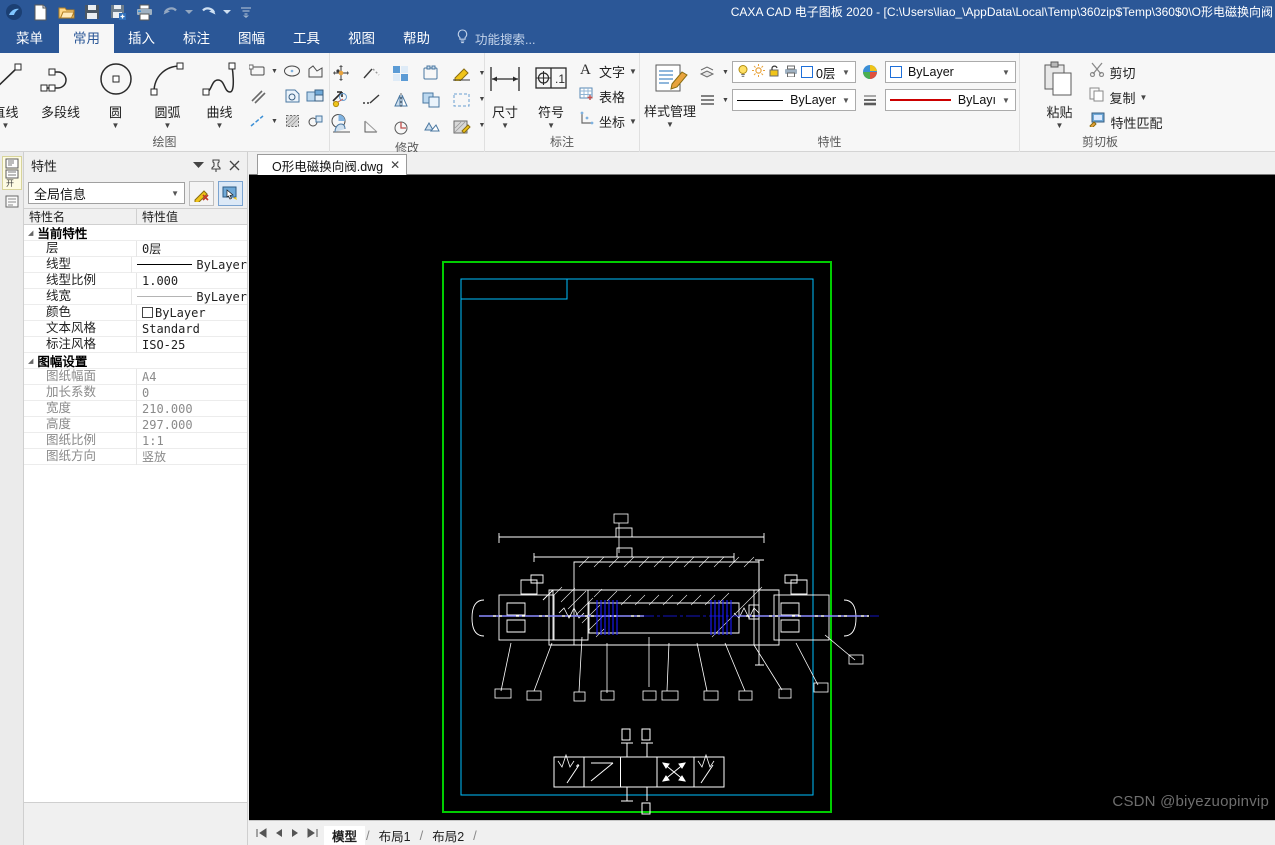 The width and height of the screenshot is (1275, 845). What do you see at coordinates (431, 100) in the screenshot?
I see `offset-icon` at bounding box center [431, 100].